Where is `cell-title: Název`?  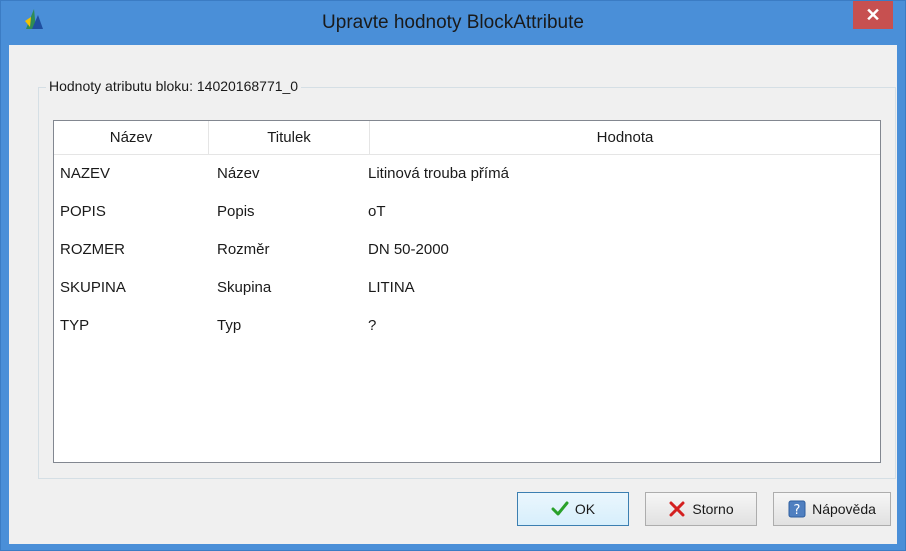
cell-title: Název is located at coordinates (238, 173).